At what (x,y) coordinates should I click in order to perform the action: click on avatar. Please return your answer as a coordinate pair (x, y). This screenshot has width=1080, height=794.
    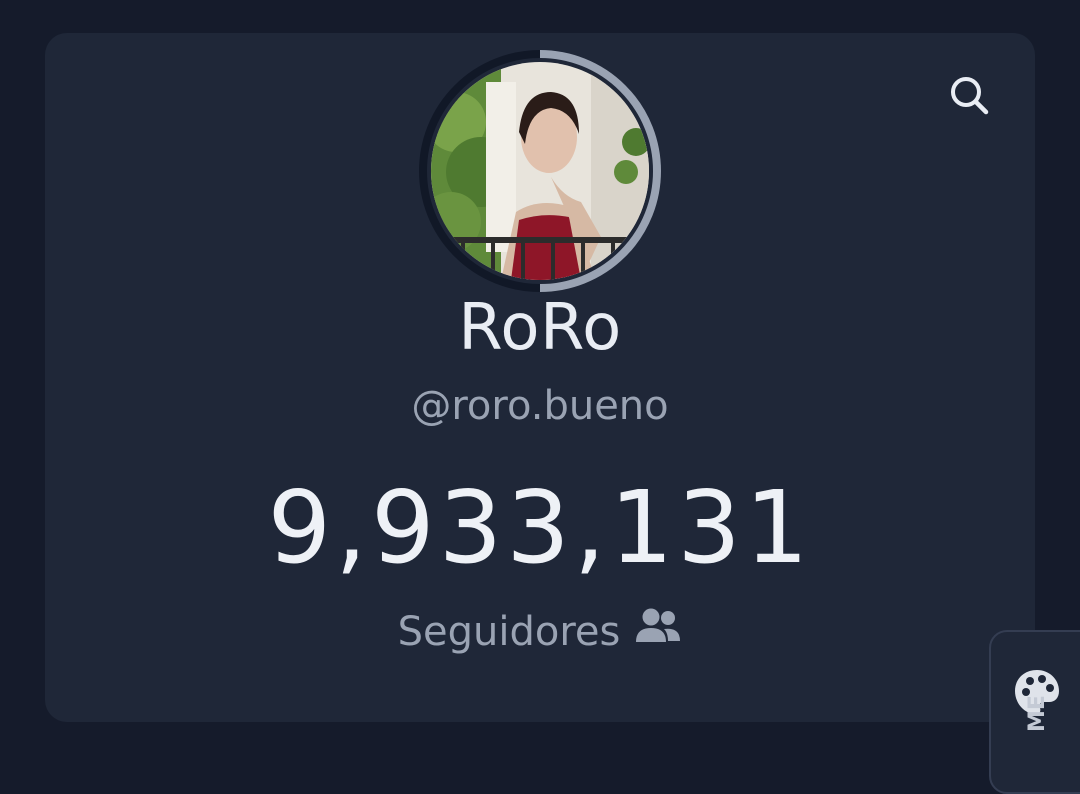
    Looking at the image, I should click on (540, 171).